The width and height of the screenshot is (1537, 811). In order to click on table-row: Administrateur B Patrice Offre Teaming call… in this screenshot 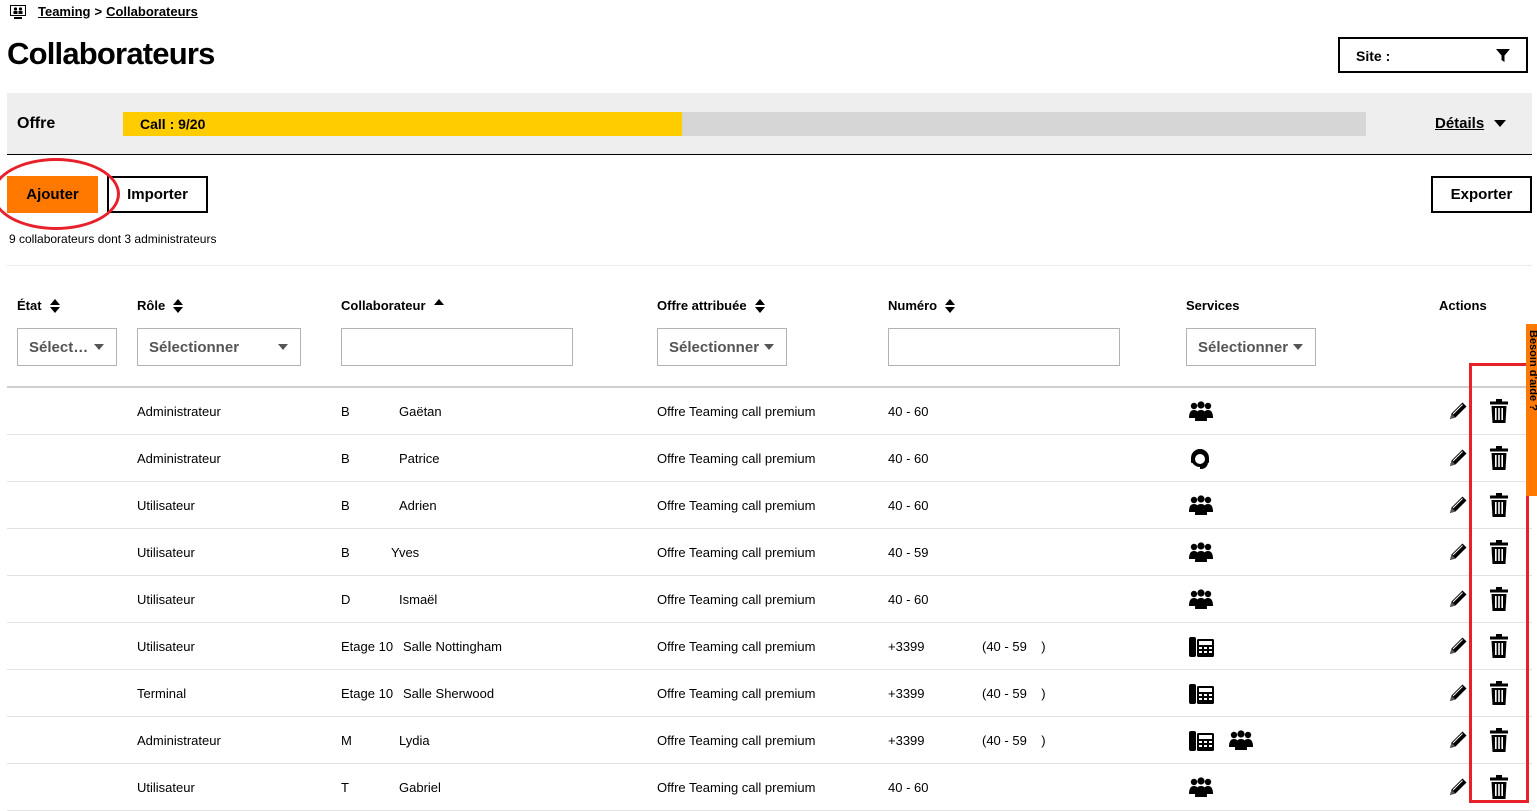, I will do `click(769, 458)`.